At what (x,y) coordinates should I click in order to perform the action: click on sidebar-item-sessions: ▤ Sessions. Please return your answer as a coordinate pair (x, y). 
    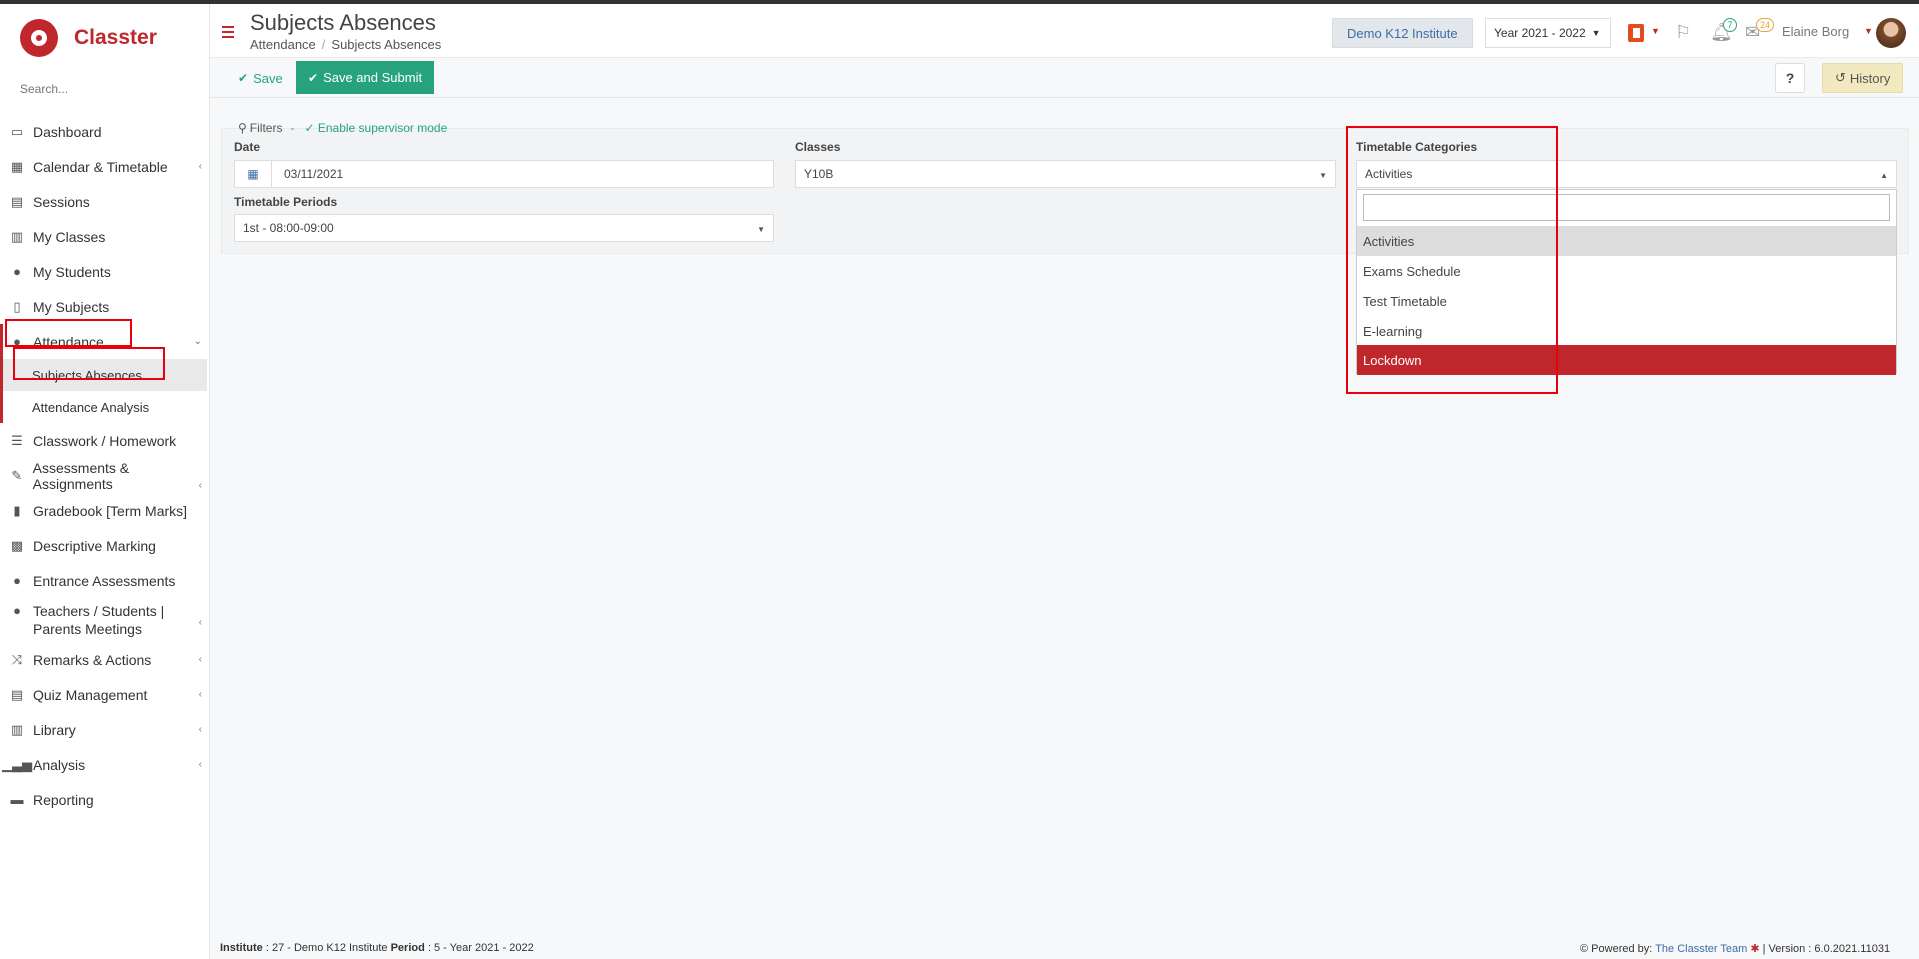
    Looking at the image, I should click on (104, 201).